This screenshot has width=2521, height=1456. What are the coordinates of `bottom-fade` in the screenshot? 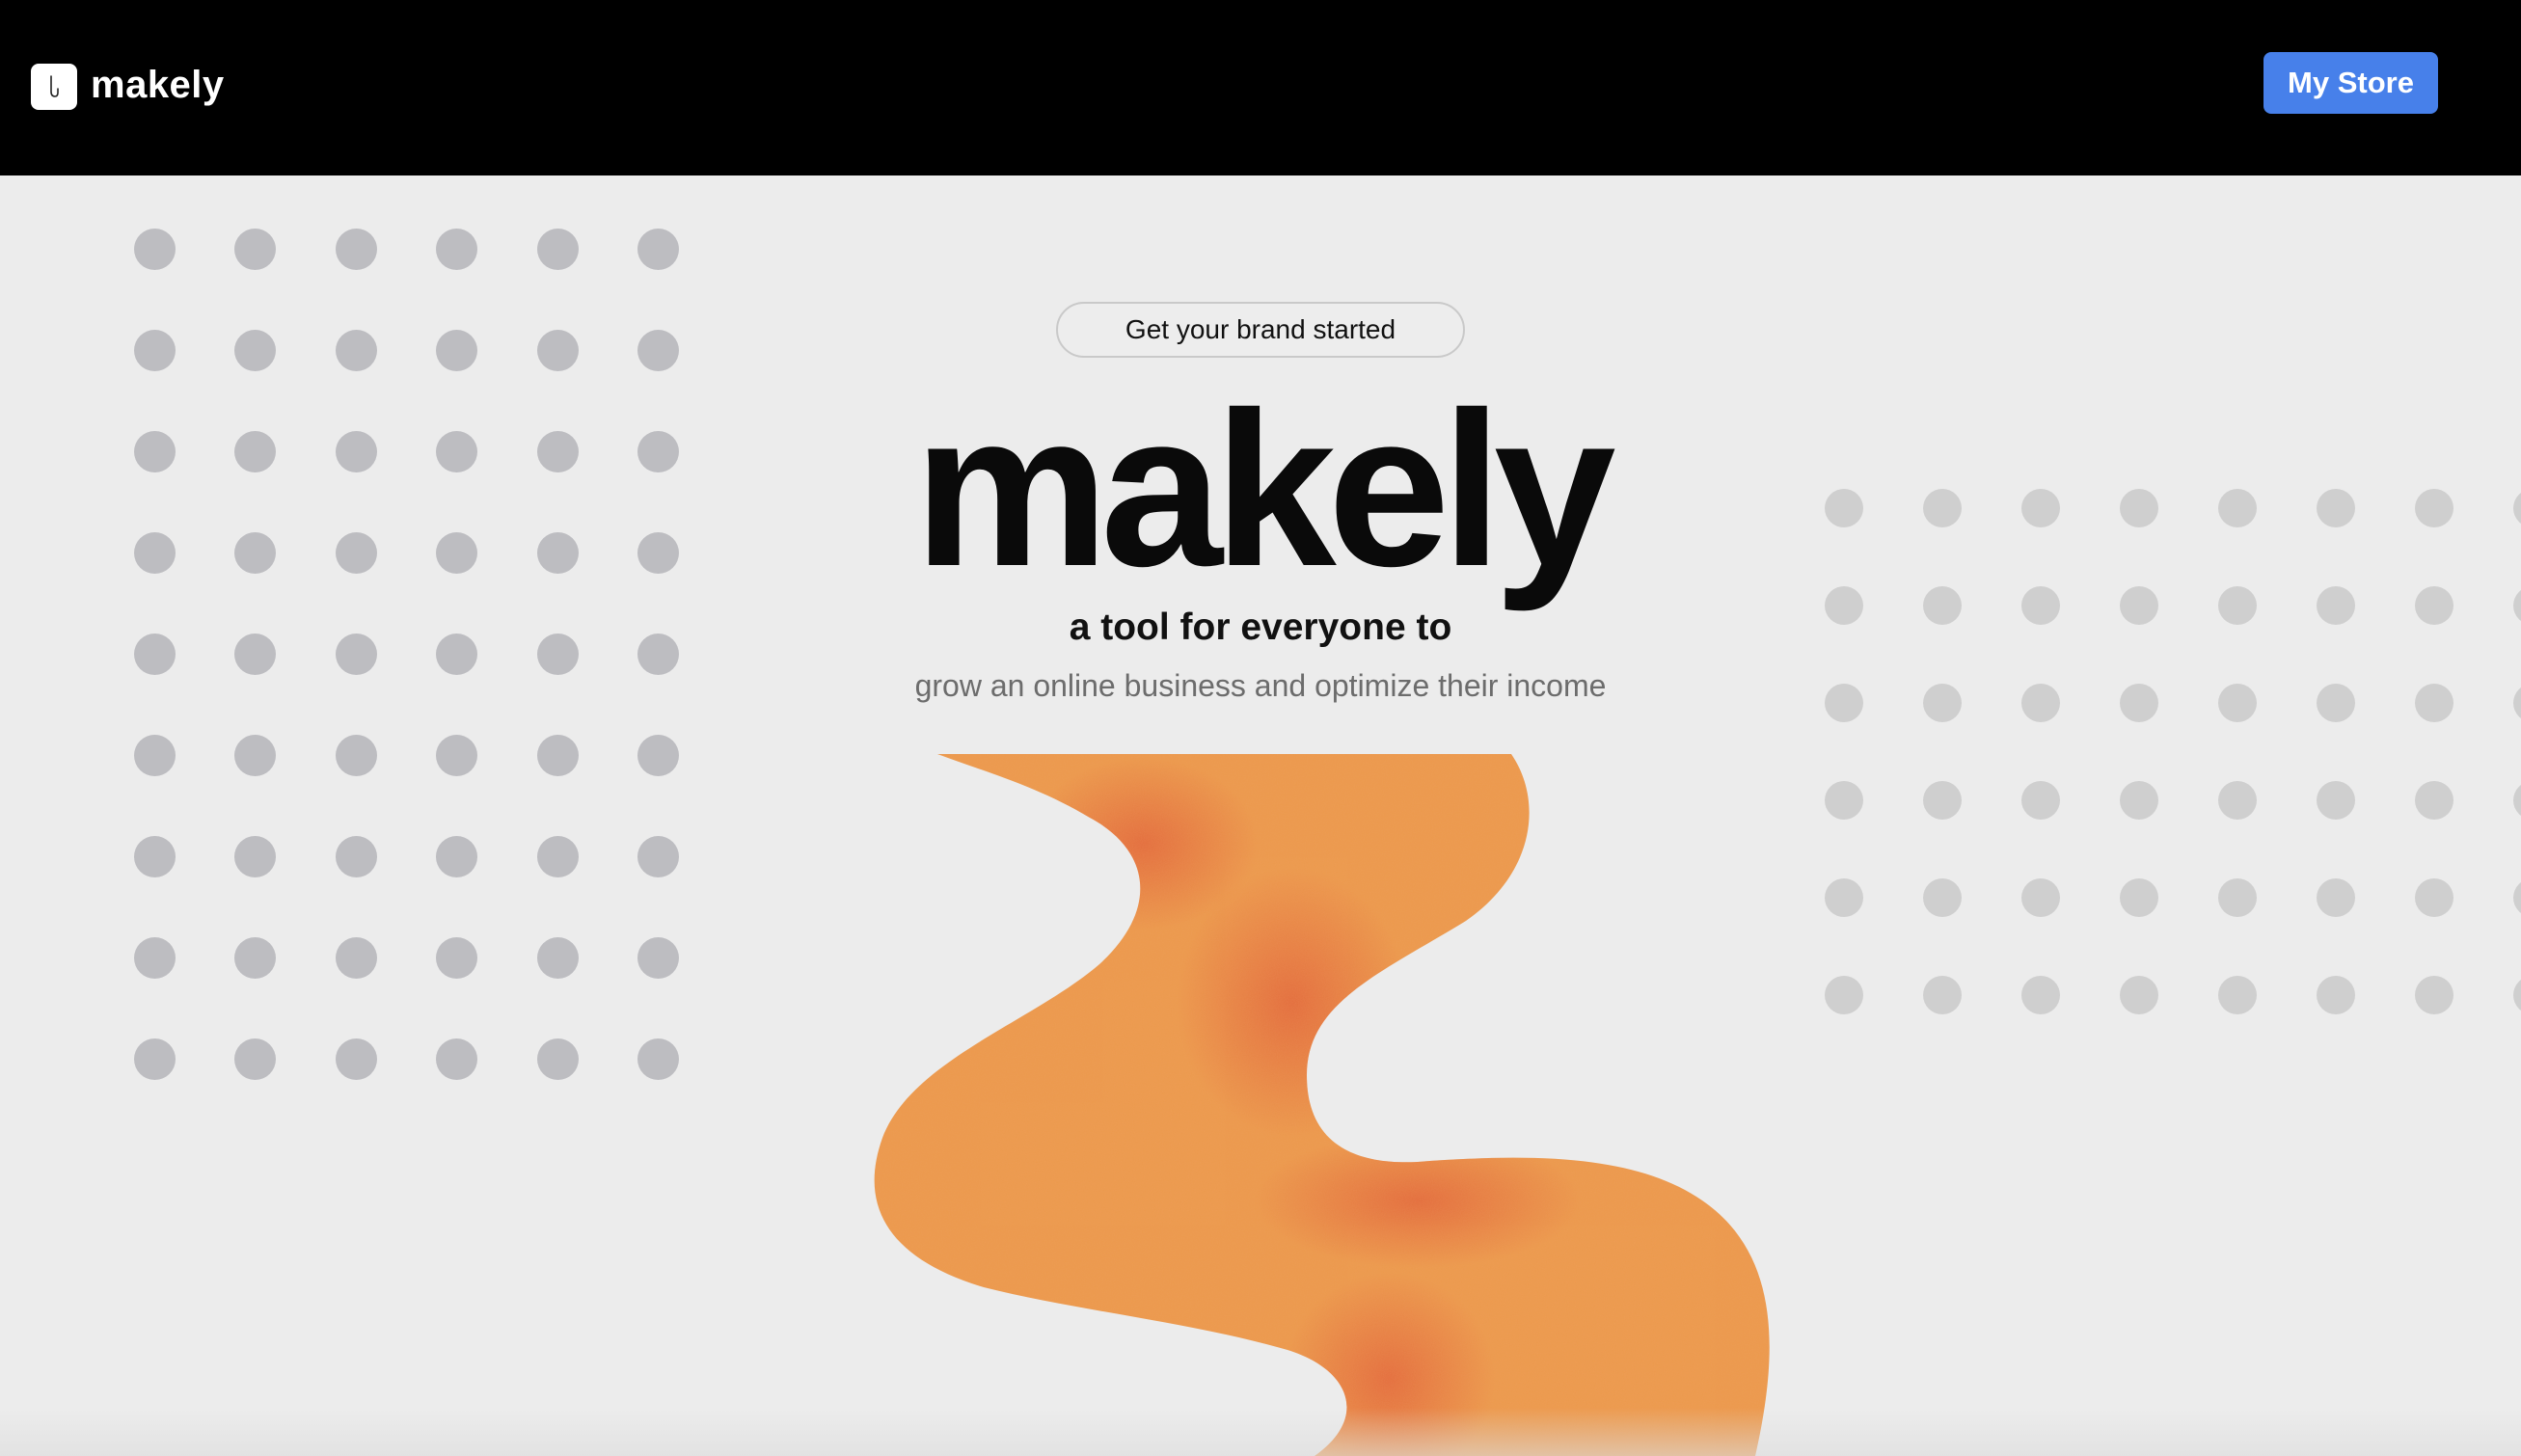 It's located at (1260, 1432).